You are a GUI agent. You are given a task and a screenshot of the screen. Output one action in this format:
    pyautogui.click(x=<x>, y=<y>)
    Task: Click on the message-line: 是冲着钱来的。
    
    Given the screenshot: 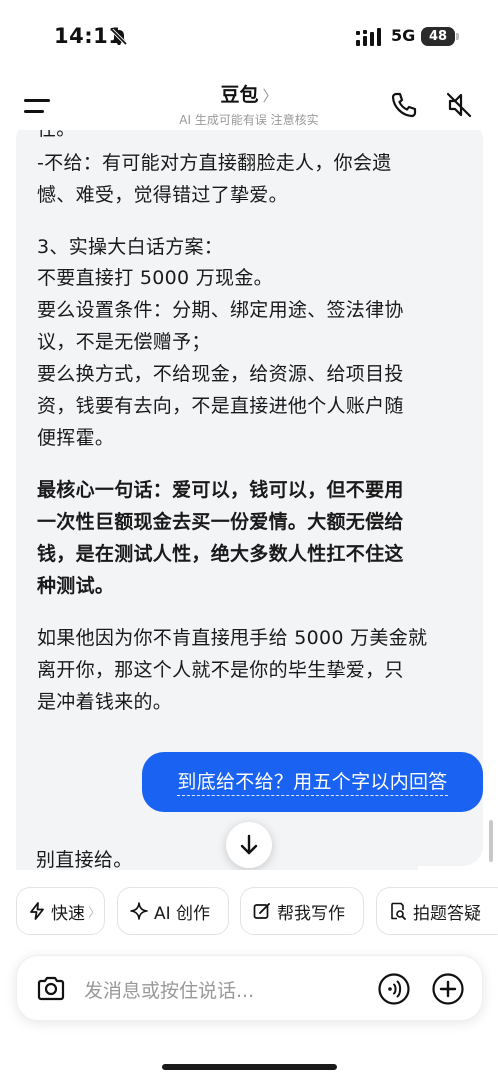 What is the action you would take?
    pyautogui.click(x=105, y=702)
    